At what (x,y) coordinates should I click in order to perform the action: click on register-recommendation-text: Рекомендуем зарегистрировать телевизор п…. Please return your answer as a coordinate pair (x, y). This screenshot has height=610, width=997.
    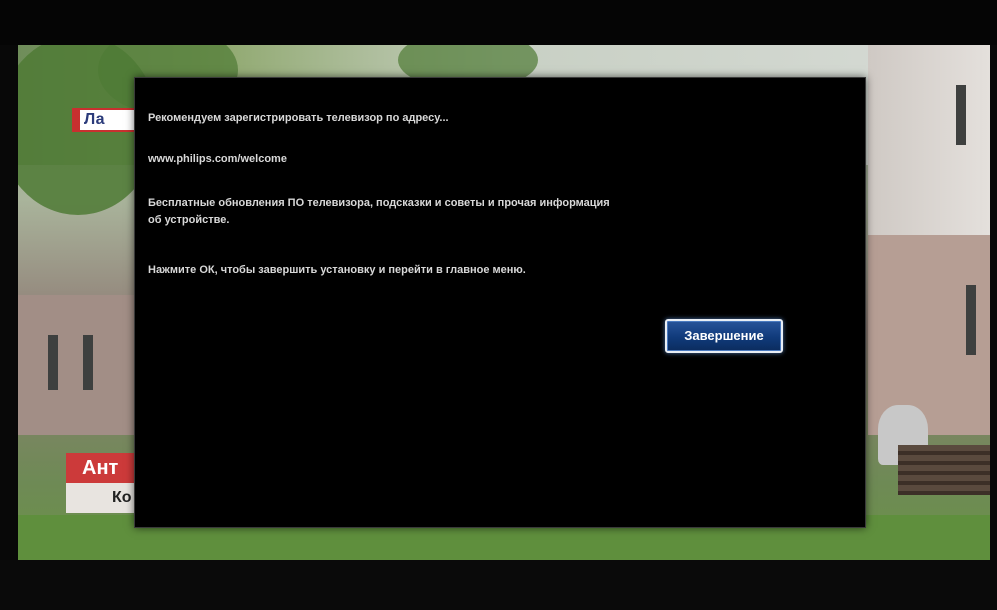
    Looking at the image, I should click on (298, 118).